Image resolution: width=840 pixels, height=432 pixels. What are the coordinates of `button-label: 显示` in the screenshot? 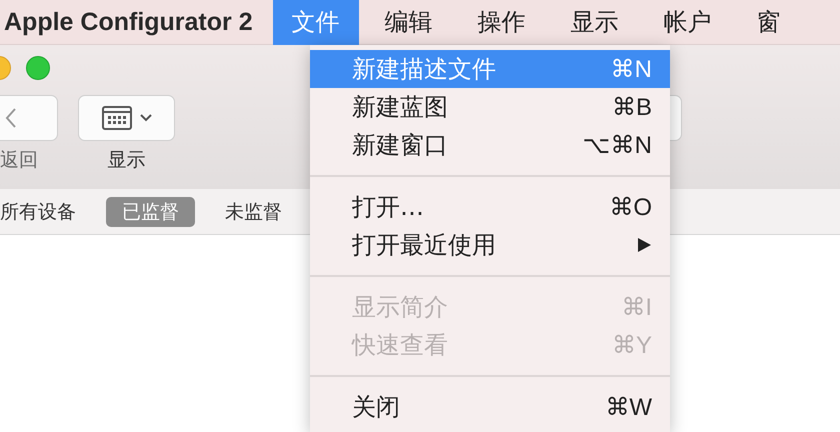 It's located at (127, 160).